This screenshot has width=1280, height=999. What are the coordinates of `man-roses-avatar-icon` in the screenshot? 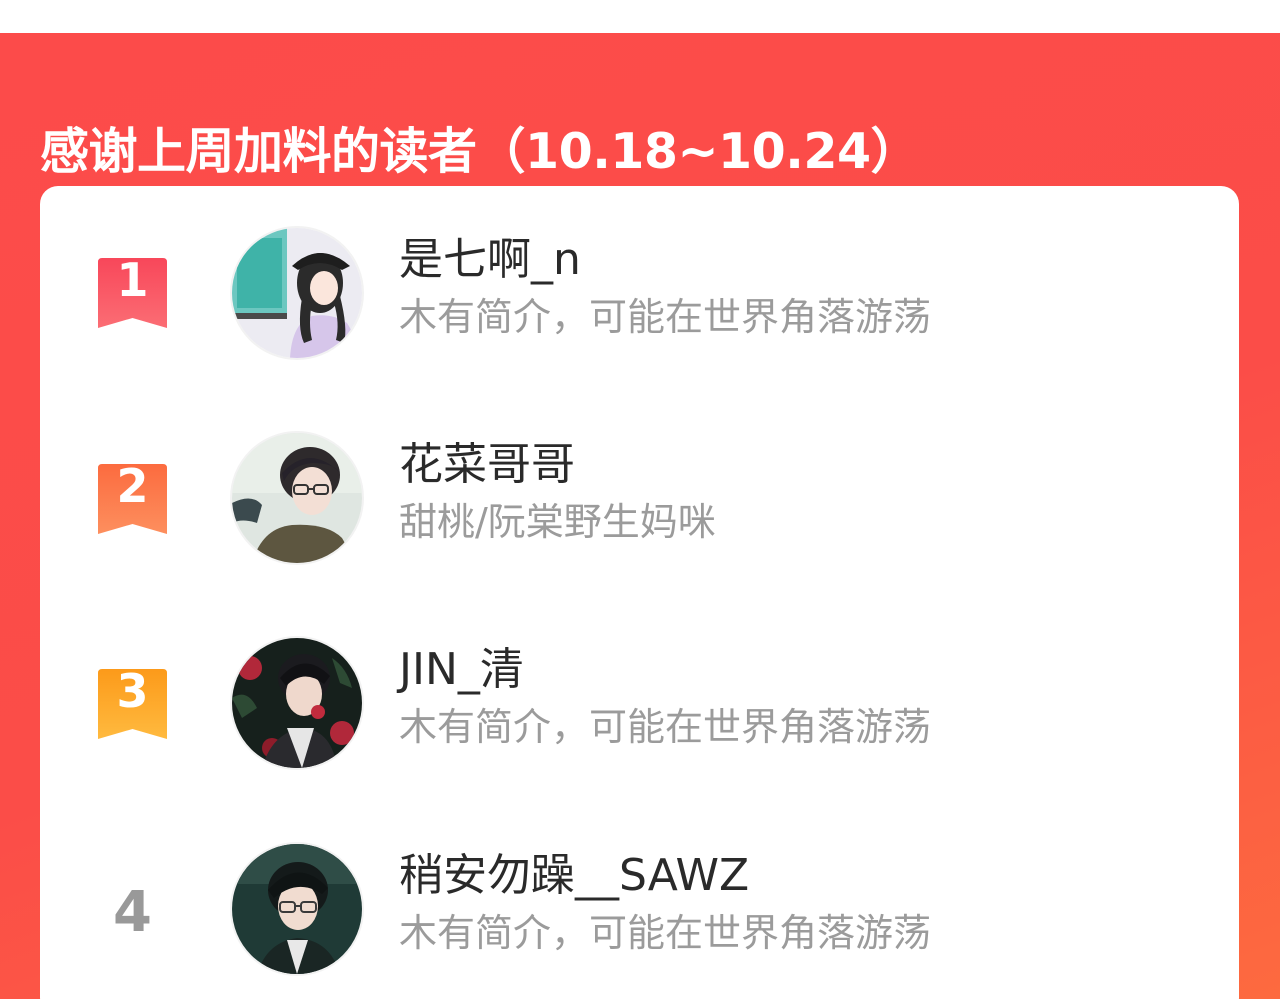 It's located at (297, 703).